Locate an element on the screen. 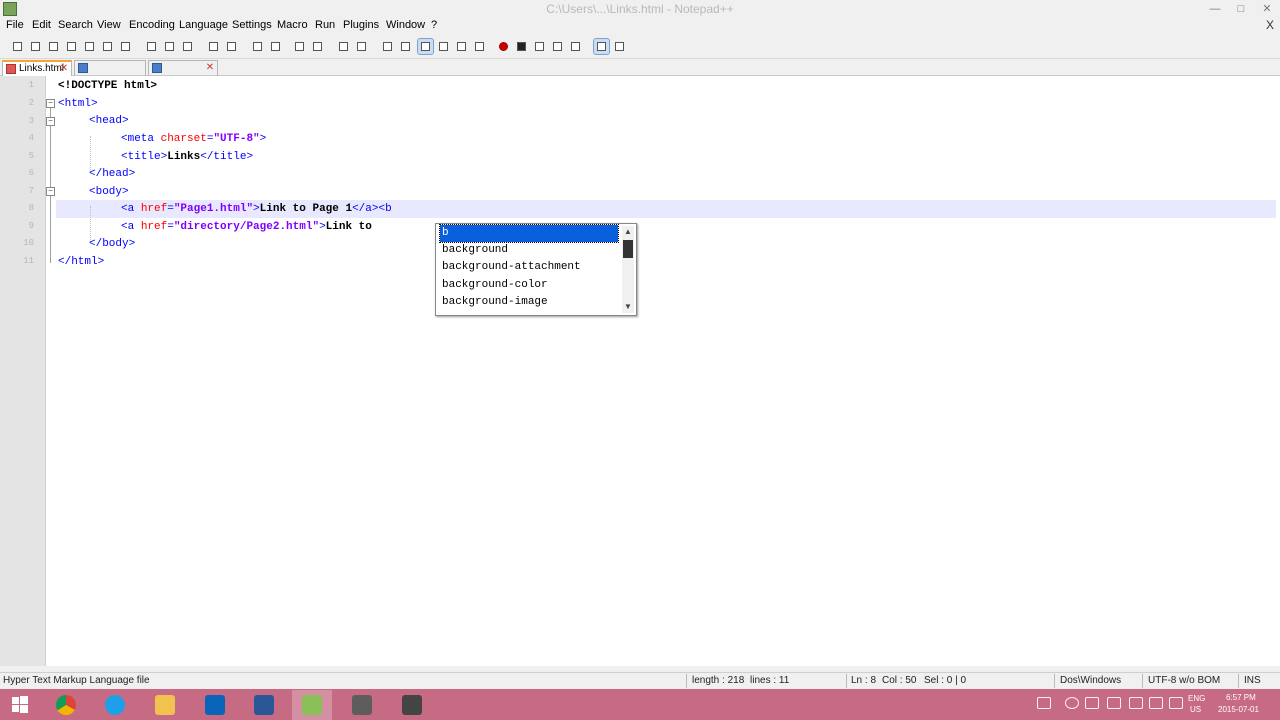 This screenshot has width=1280, height=720. autocomplete-item: background-image is located at coordinates (529, 302).